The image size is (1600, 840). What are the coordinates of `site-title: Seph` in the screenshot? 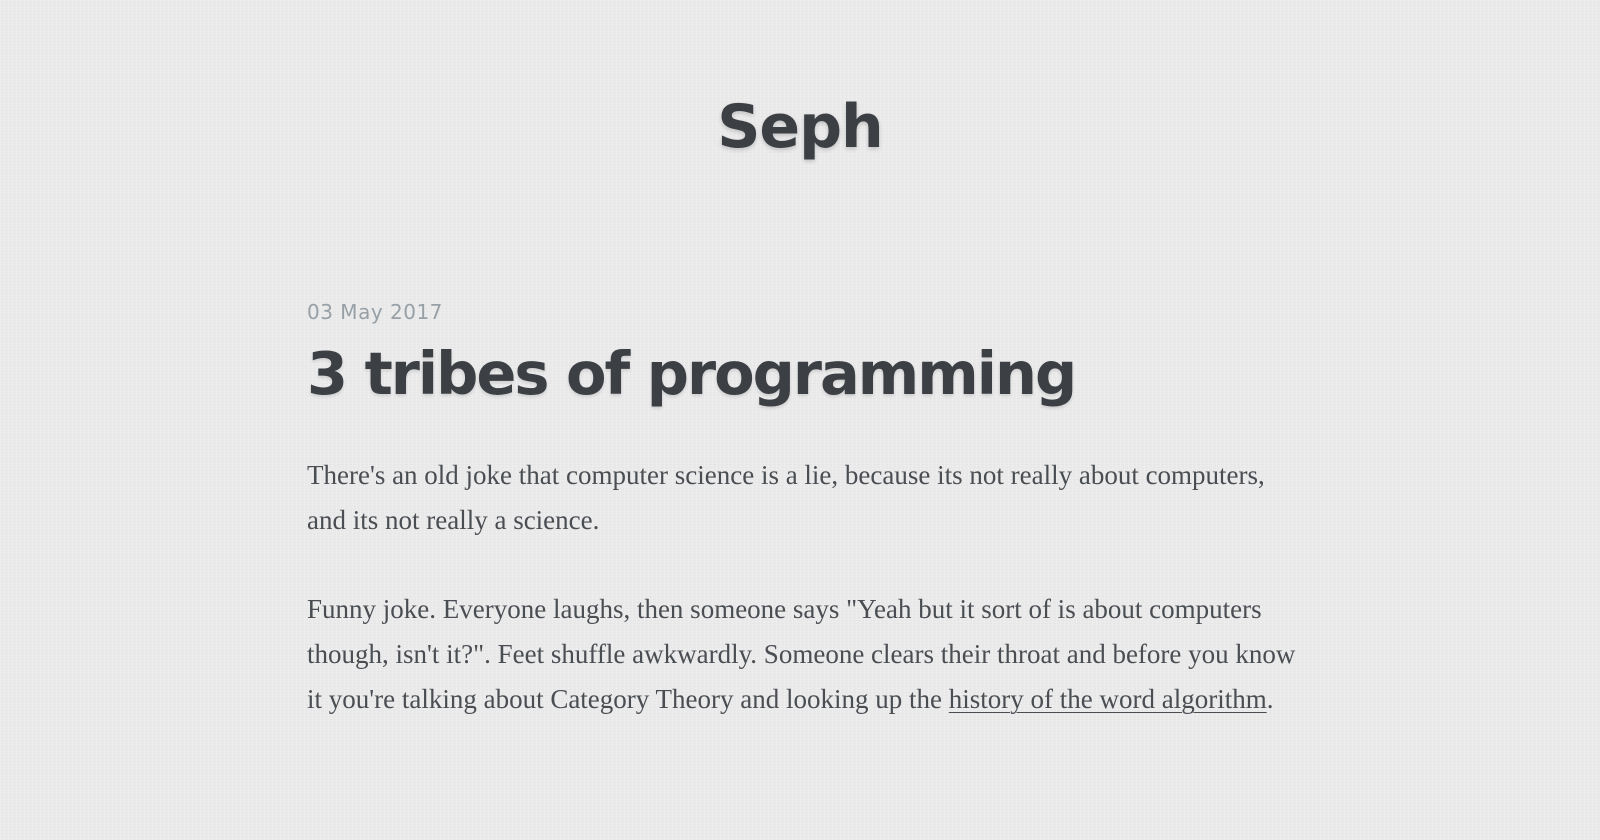 It's located at (800, 127).